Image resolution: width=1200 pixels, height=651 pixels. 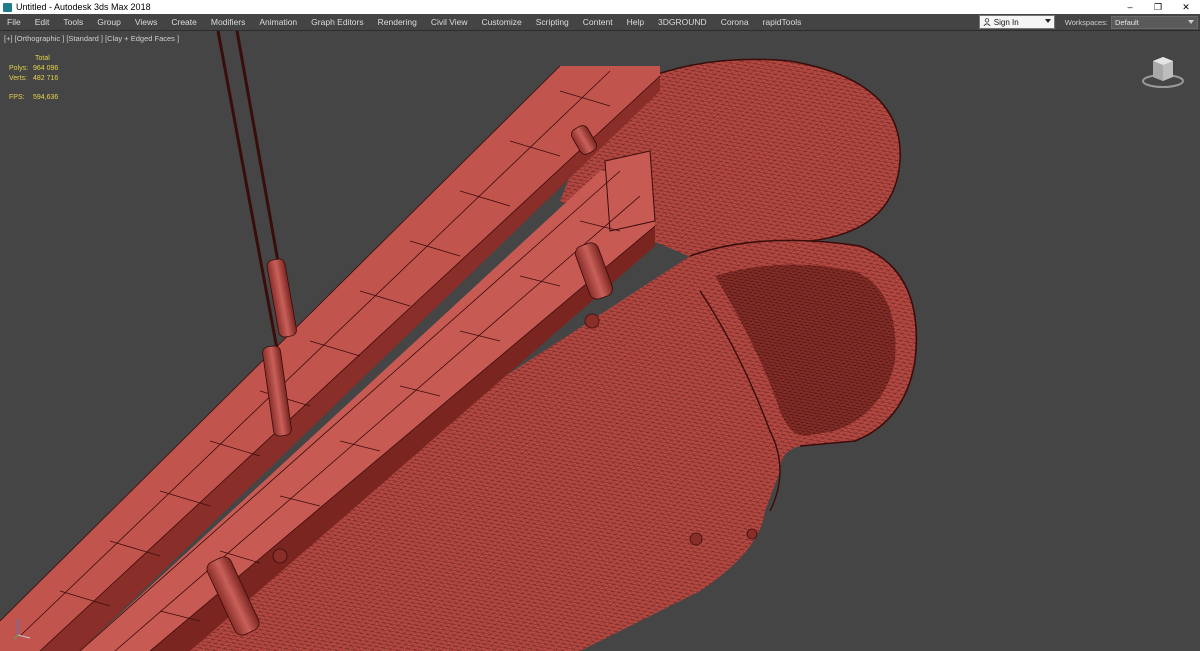 What do you see at coordinates (1186, 7) in the screenshot?
I see `close-button: ✕` at bounding box center [1186, 7].